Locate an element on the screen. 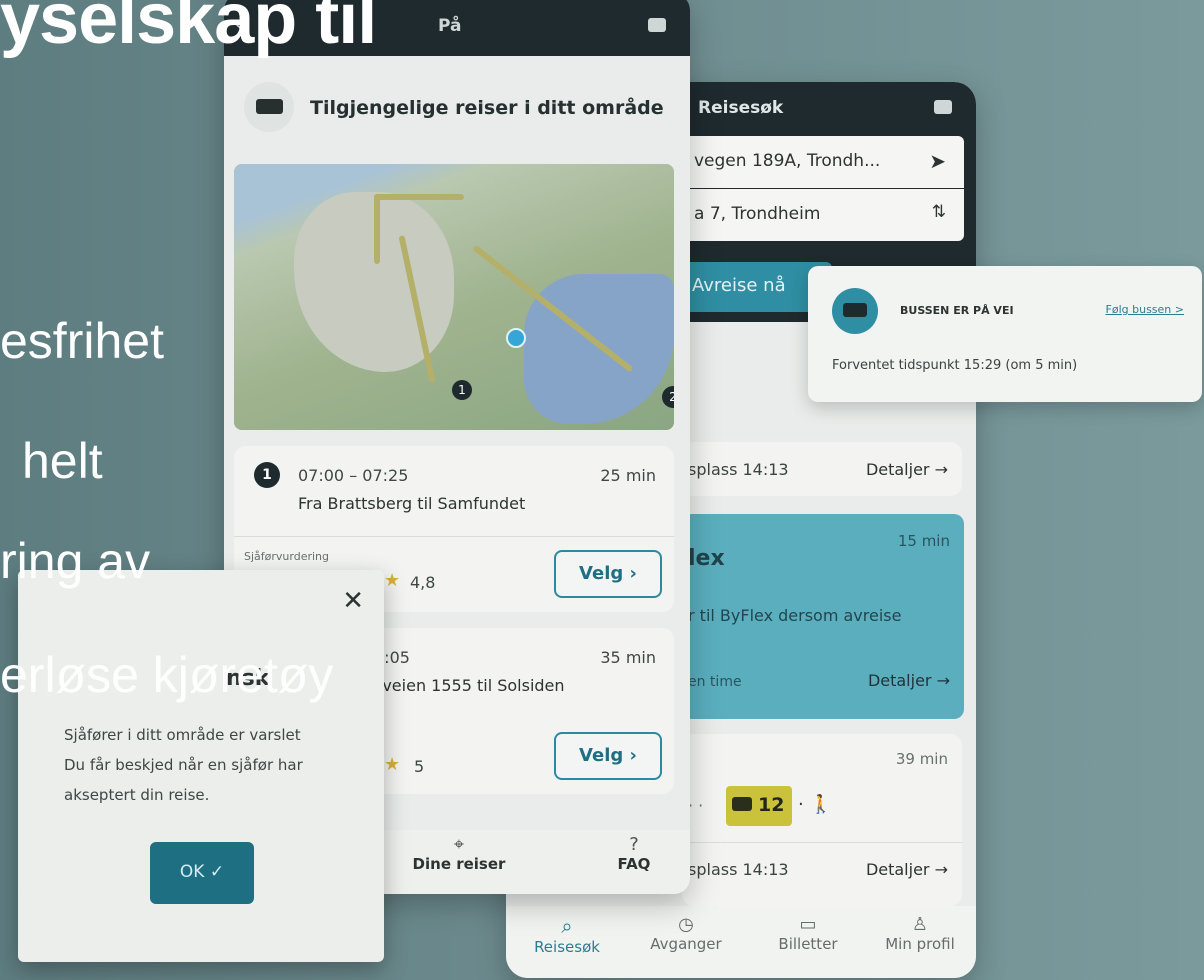 The height and width of the screenshot is (980, 1204). swap-icon: ⇅ is located at coordinates (939, 212).